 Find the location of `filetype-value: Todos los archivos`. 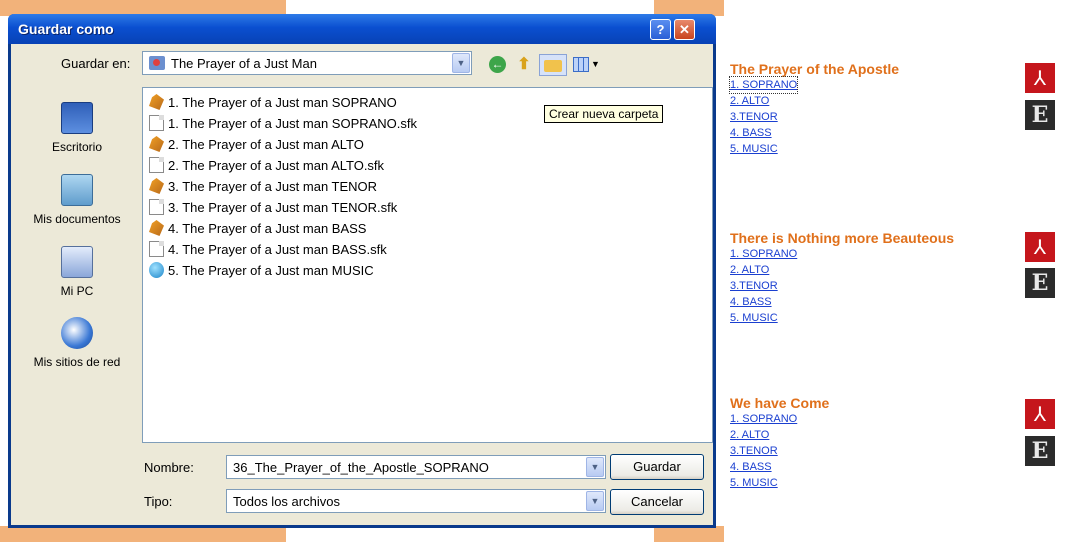

filetype-value: Todos los archivos is located at coordinates (286, 501).